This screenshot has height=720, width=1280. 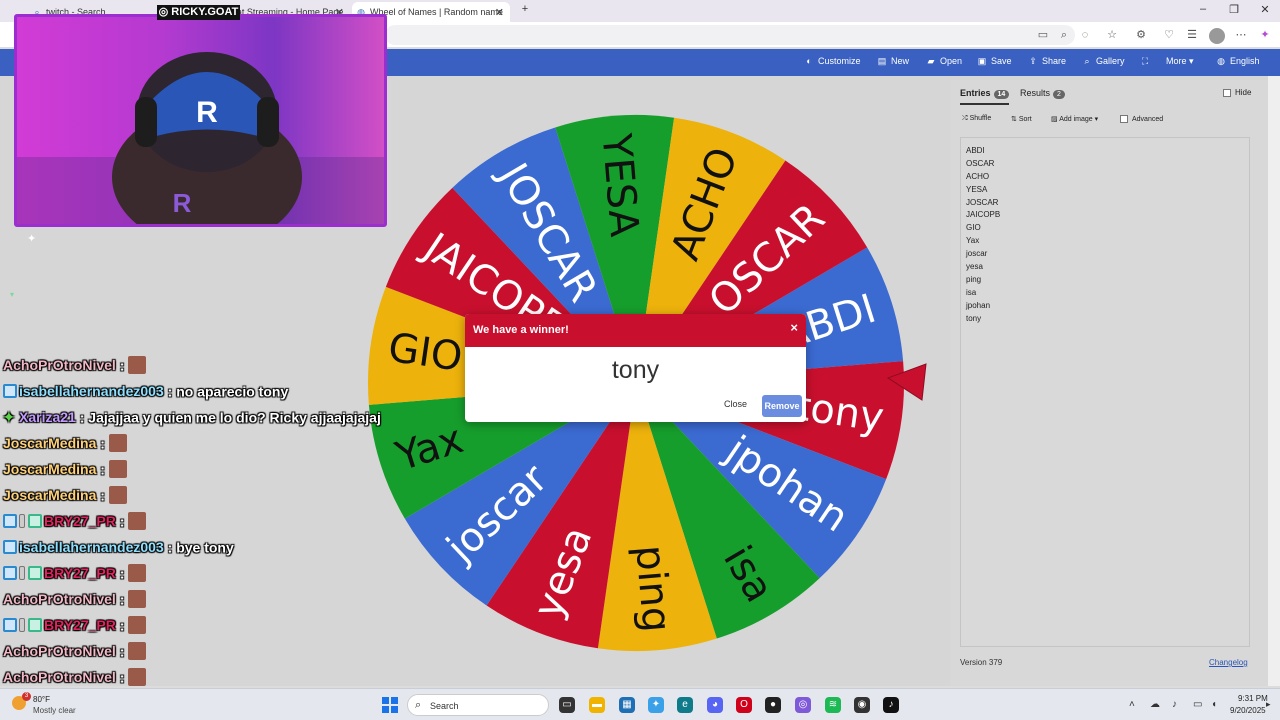 I want to click on sparkle-icon: ▾, so click(x=12, y=294).